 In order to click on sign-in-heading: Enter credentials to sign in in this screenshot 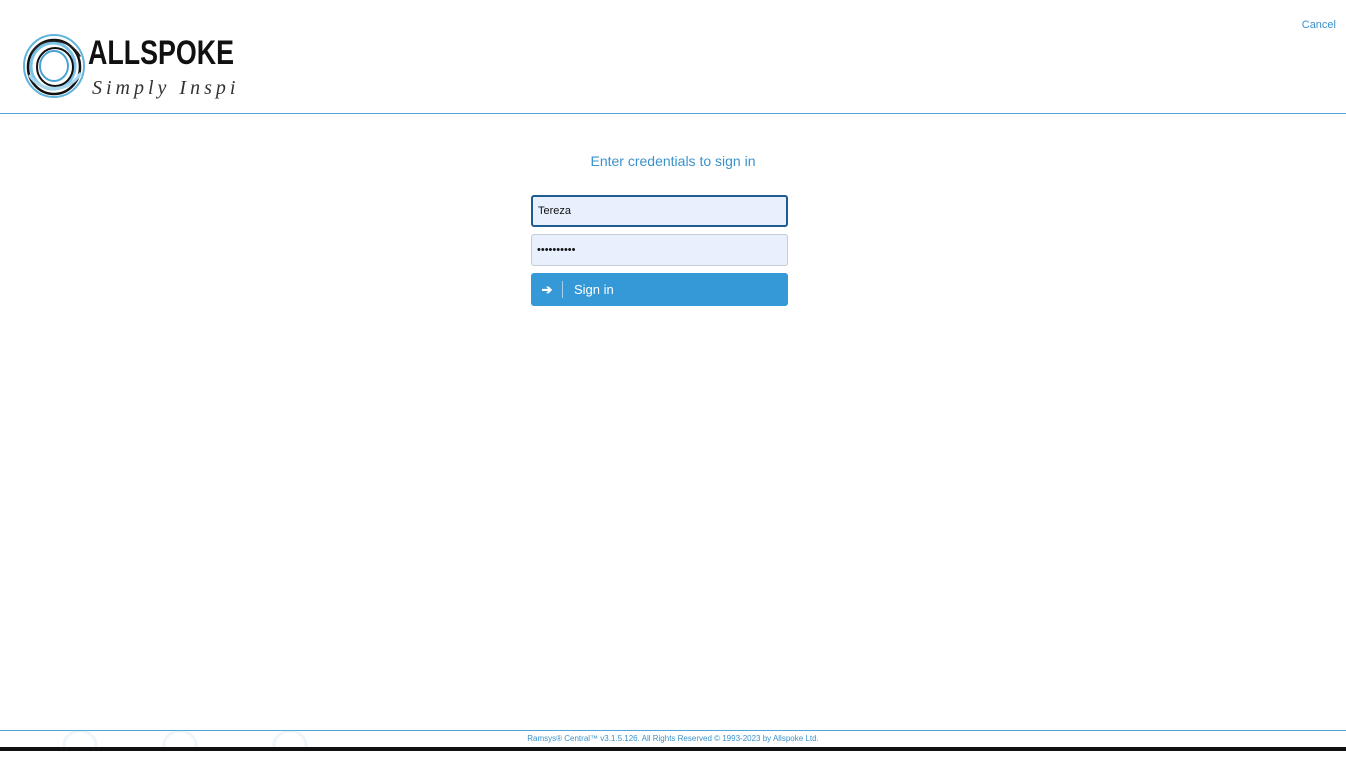, I will do `click(673, 161)`.